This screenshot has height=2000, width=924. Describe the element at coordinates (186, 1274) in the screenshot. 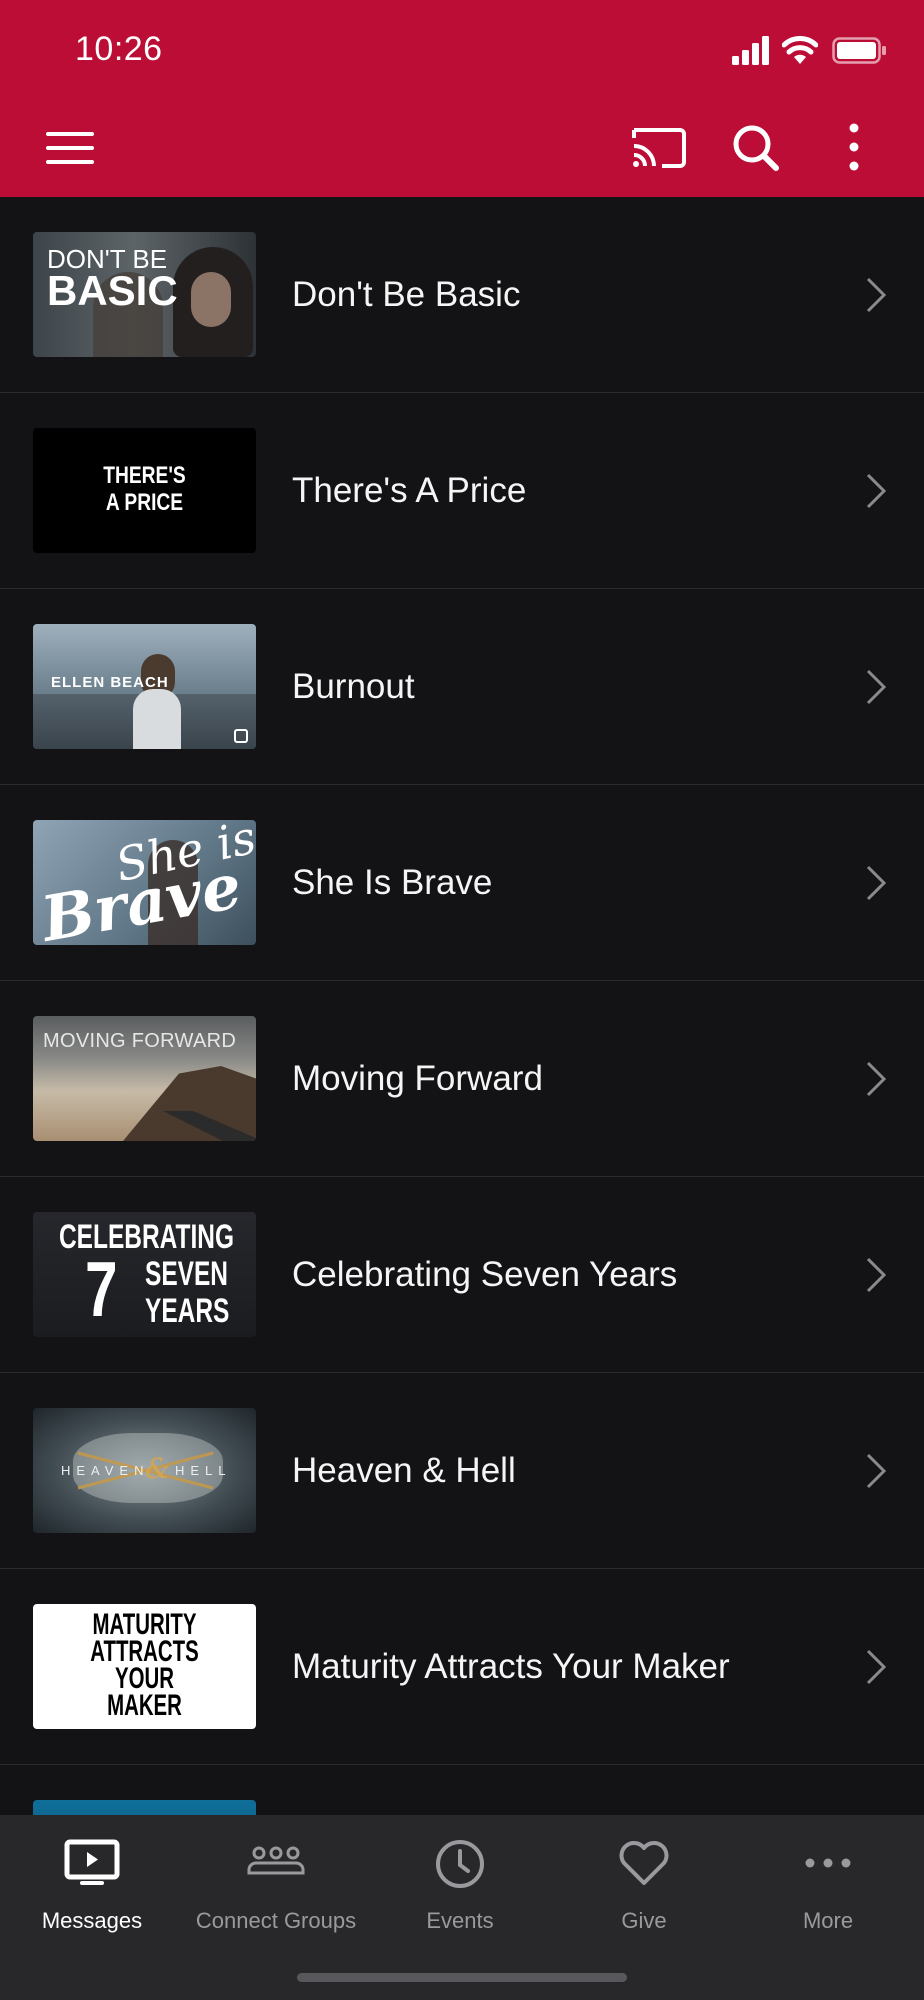

I see `thumbnail-text: SEVEN` at that location.